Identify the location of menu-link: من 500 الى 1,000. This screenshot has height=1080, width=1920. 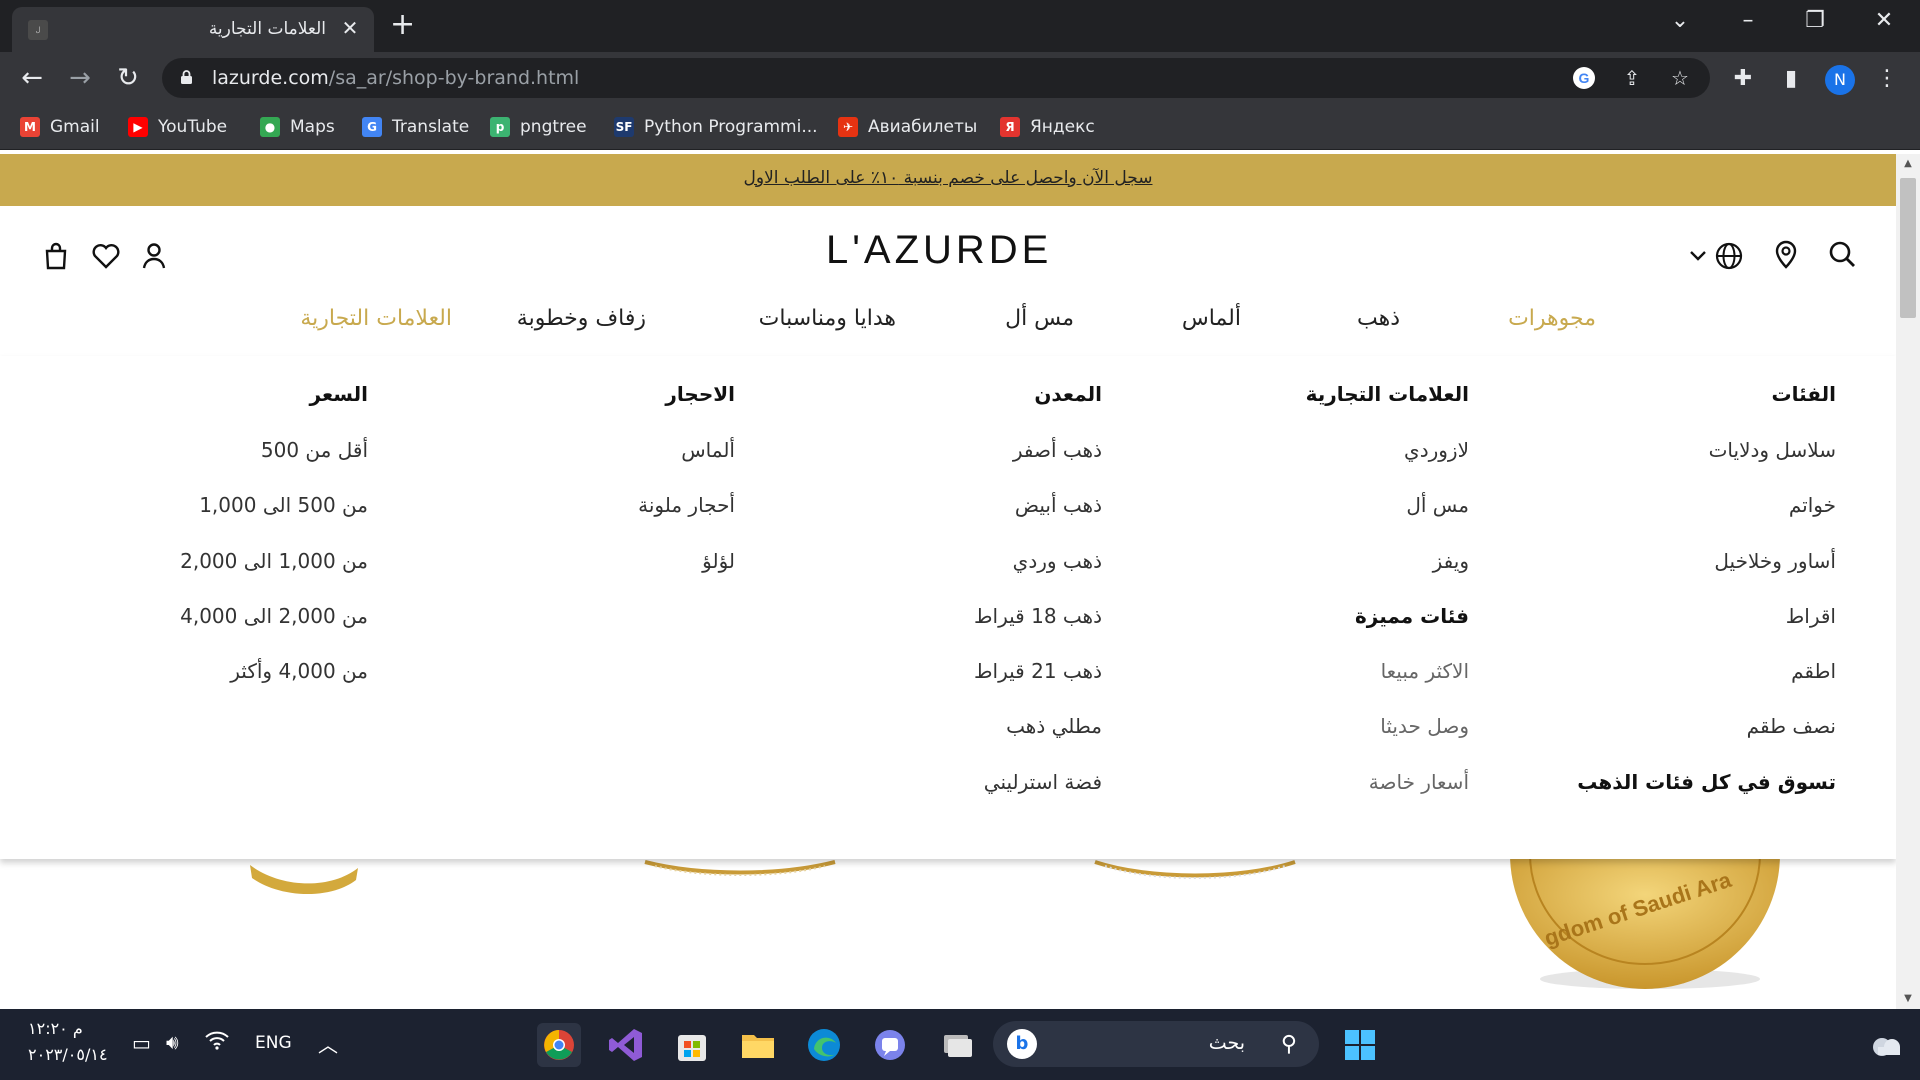
(283, 505).